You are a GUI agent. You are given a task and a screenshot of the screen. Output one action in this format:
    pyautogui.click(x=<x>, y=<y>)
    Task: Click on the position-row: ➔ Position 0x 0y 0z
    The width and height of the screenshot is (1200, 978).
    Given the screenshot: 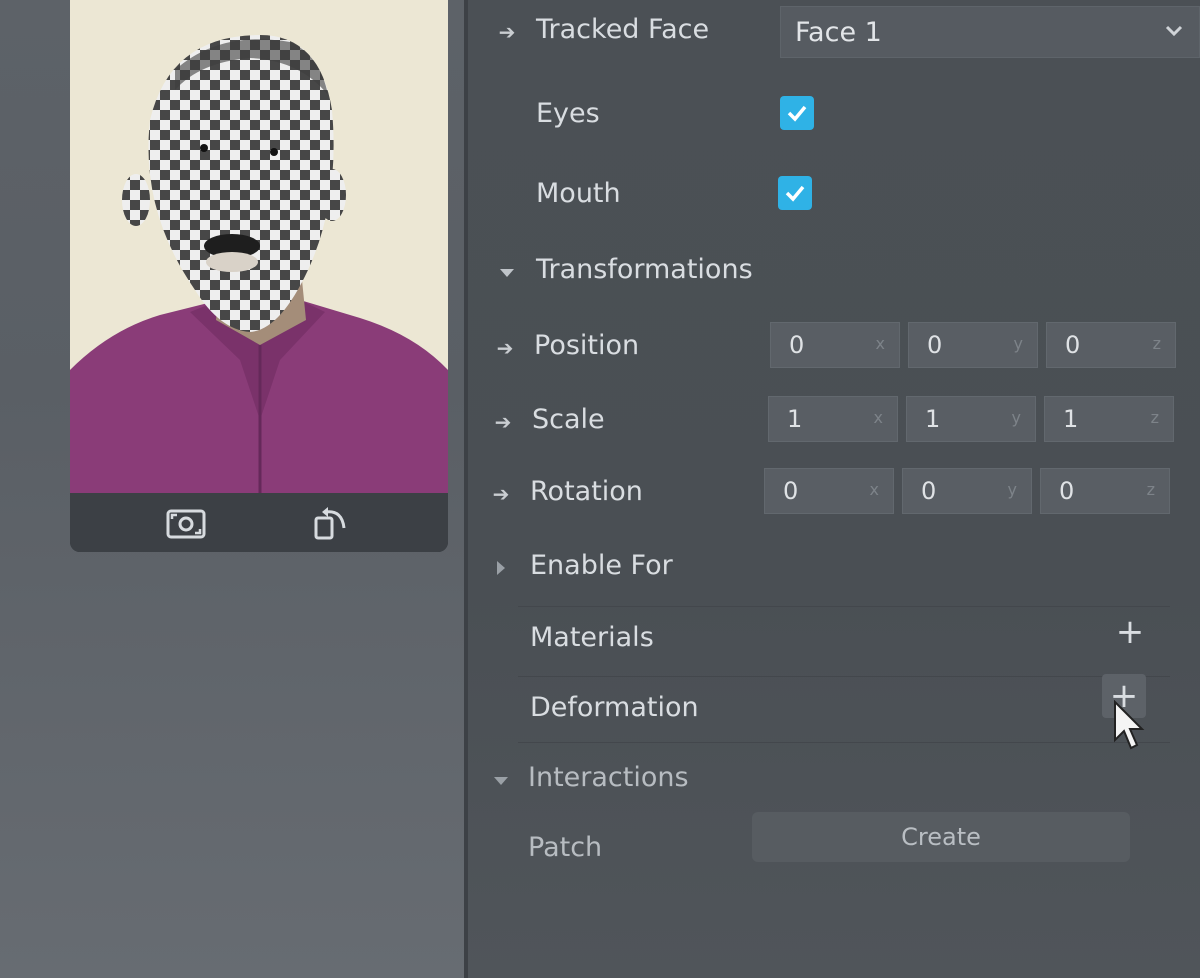 What is the action you would take?
    pyautogui.click(x=834, y=348)
    